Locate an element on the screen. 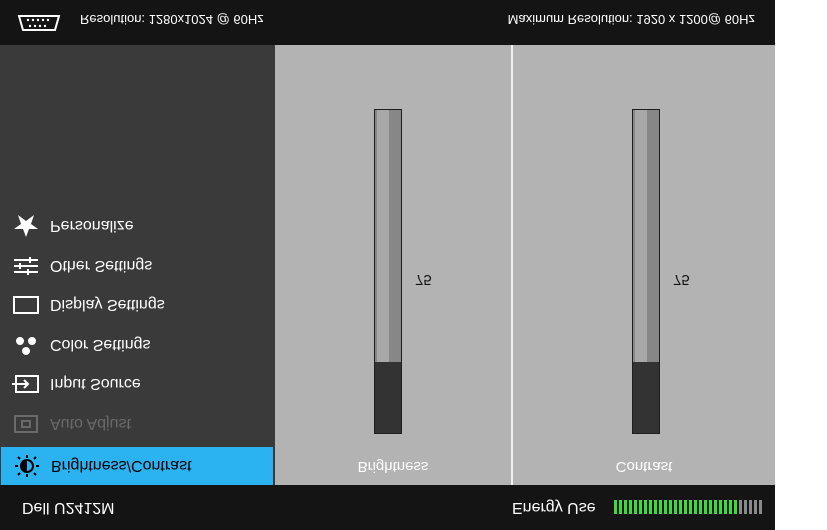 The width and height of the screenshot is (827, 530). brightness-level-fill is located at coordinates (388, 397).